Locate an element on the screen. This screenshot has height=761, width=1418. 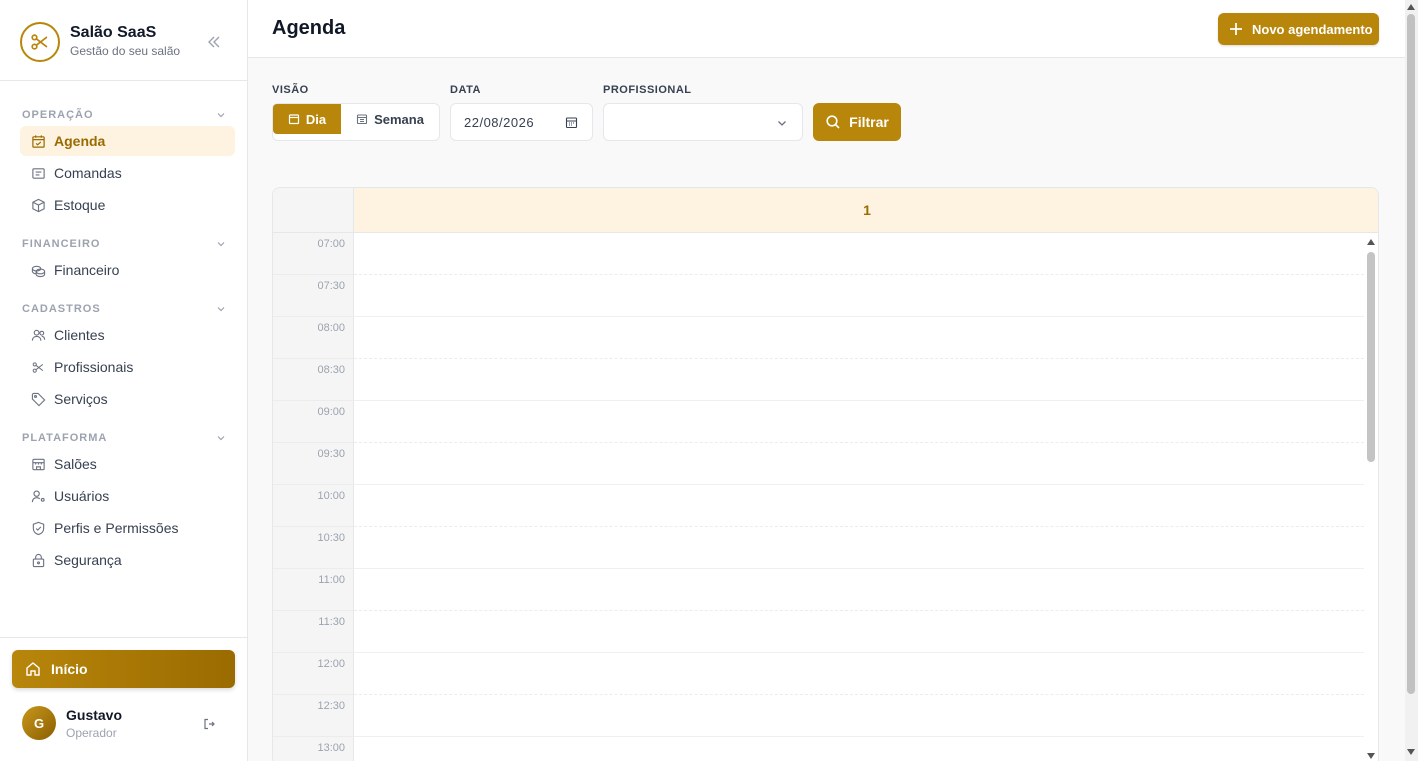
scroll-up-arrow-icon is located at coordinates (1371, 242).